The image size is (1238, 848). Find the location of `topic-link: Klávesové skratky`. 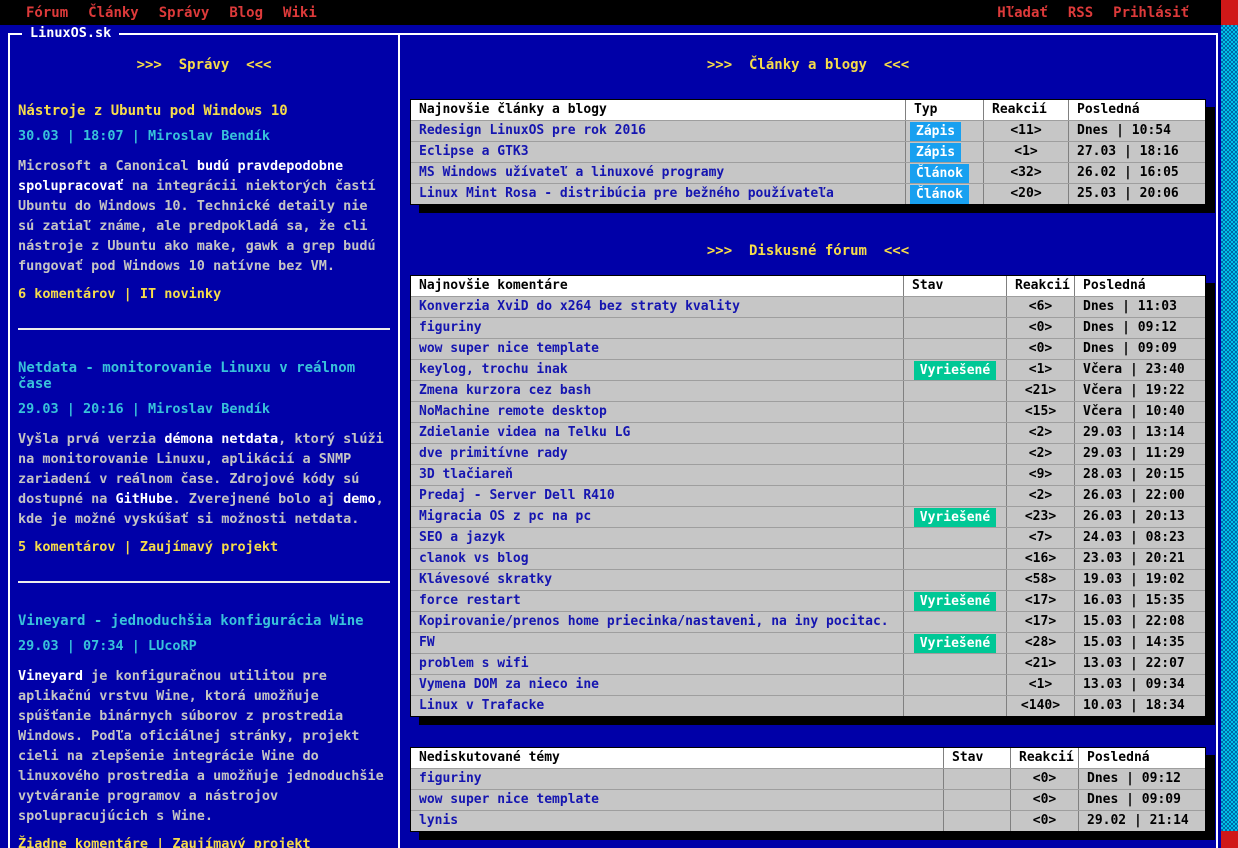

topic-link: Klávesové skratky is located at coordinates (657, 580).